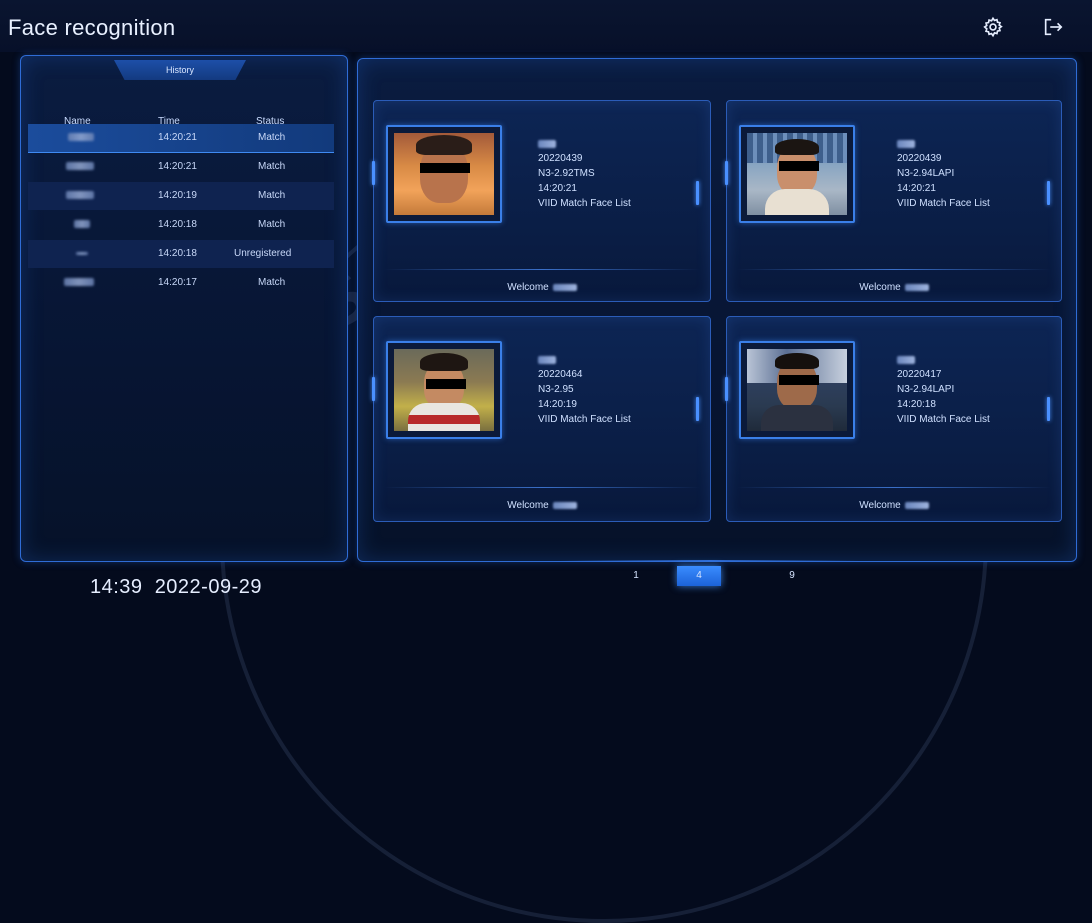 The width and height of the screenshot is (1092, 923). Describe the element at coordinates (566, 173) in the screenshot. I see `device-name: N3-2.92TMS` at that location.